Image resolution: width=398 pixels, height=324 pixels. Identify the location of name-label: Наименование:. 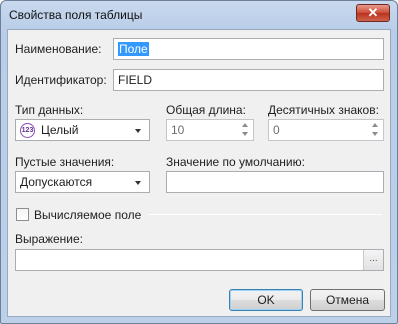
(58, 49).